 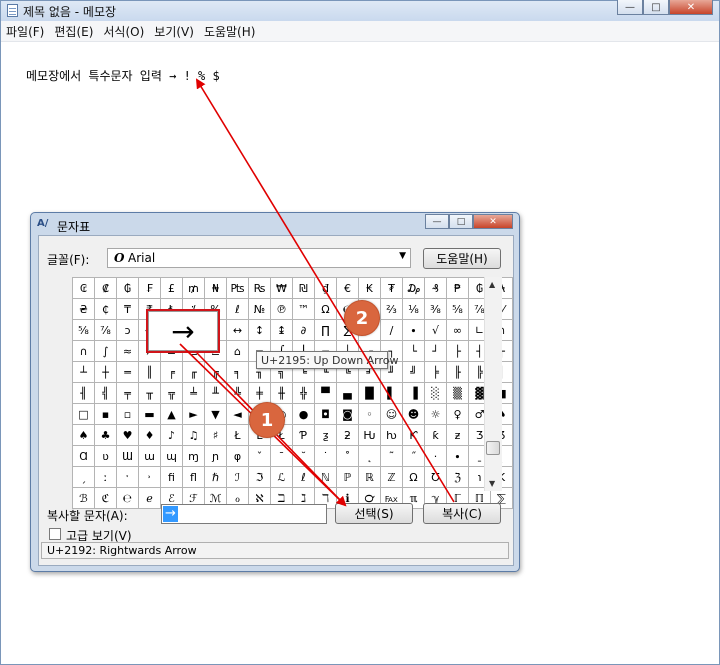 What do you see at coordinates (193, 414) in the screenshot?
I see `char-cell: ►` at bounding box center [193, 414].